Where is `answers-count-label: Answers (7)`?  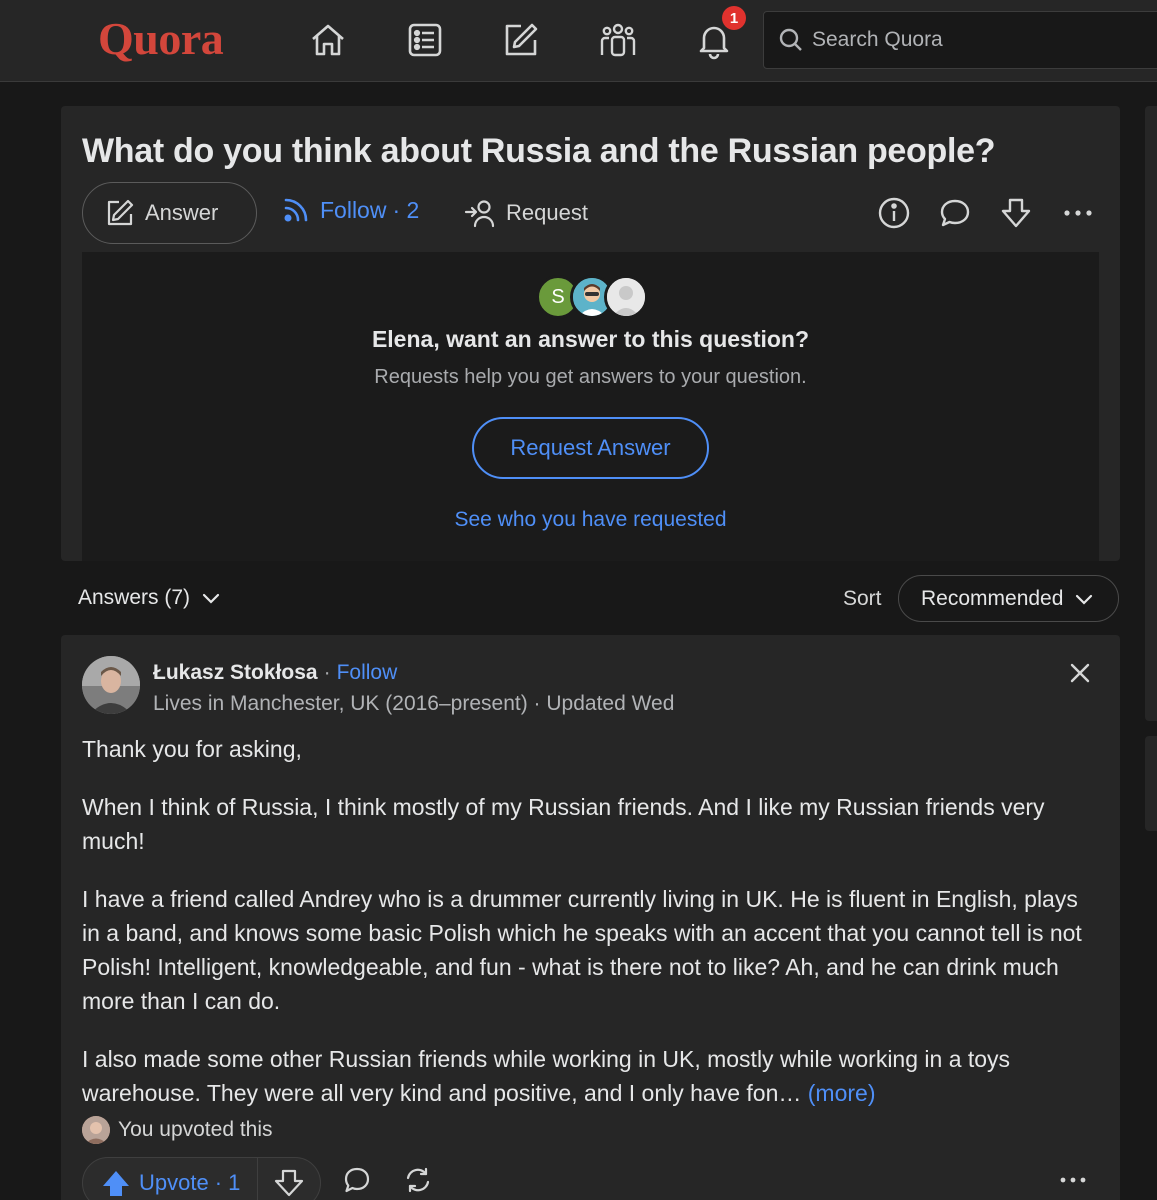 answers-count-label: Answers (7) is located at coordinates (134, 597).